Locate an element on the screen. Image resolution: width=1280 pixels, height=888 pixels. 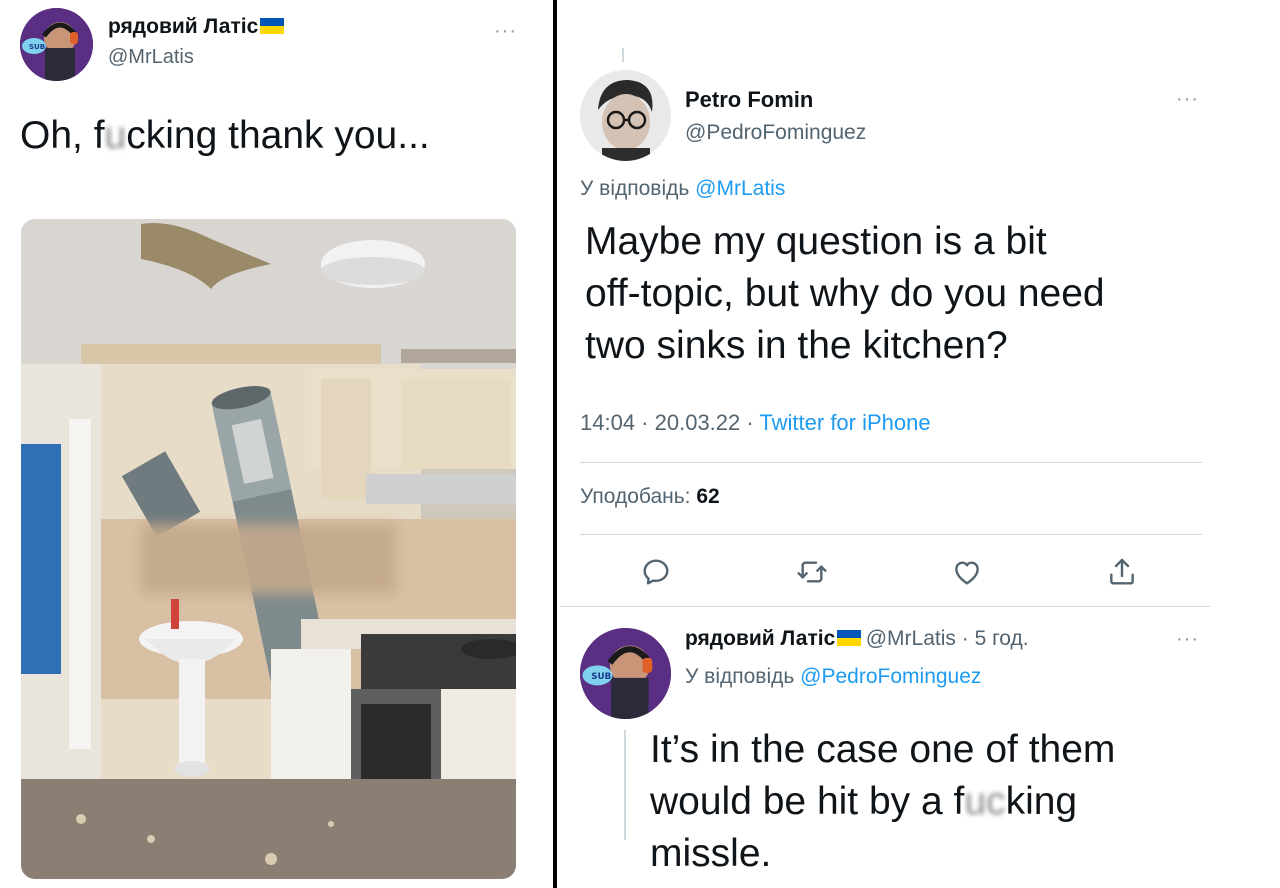
author-name: Petro Fomin is located at coordinates (749, 100).